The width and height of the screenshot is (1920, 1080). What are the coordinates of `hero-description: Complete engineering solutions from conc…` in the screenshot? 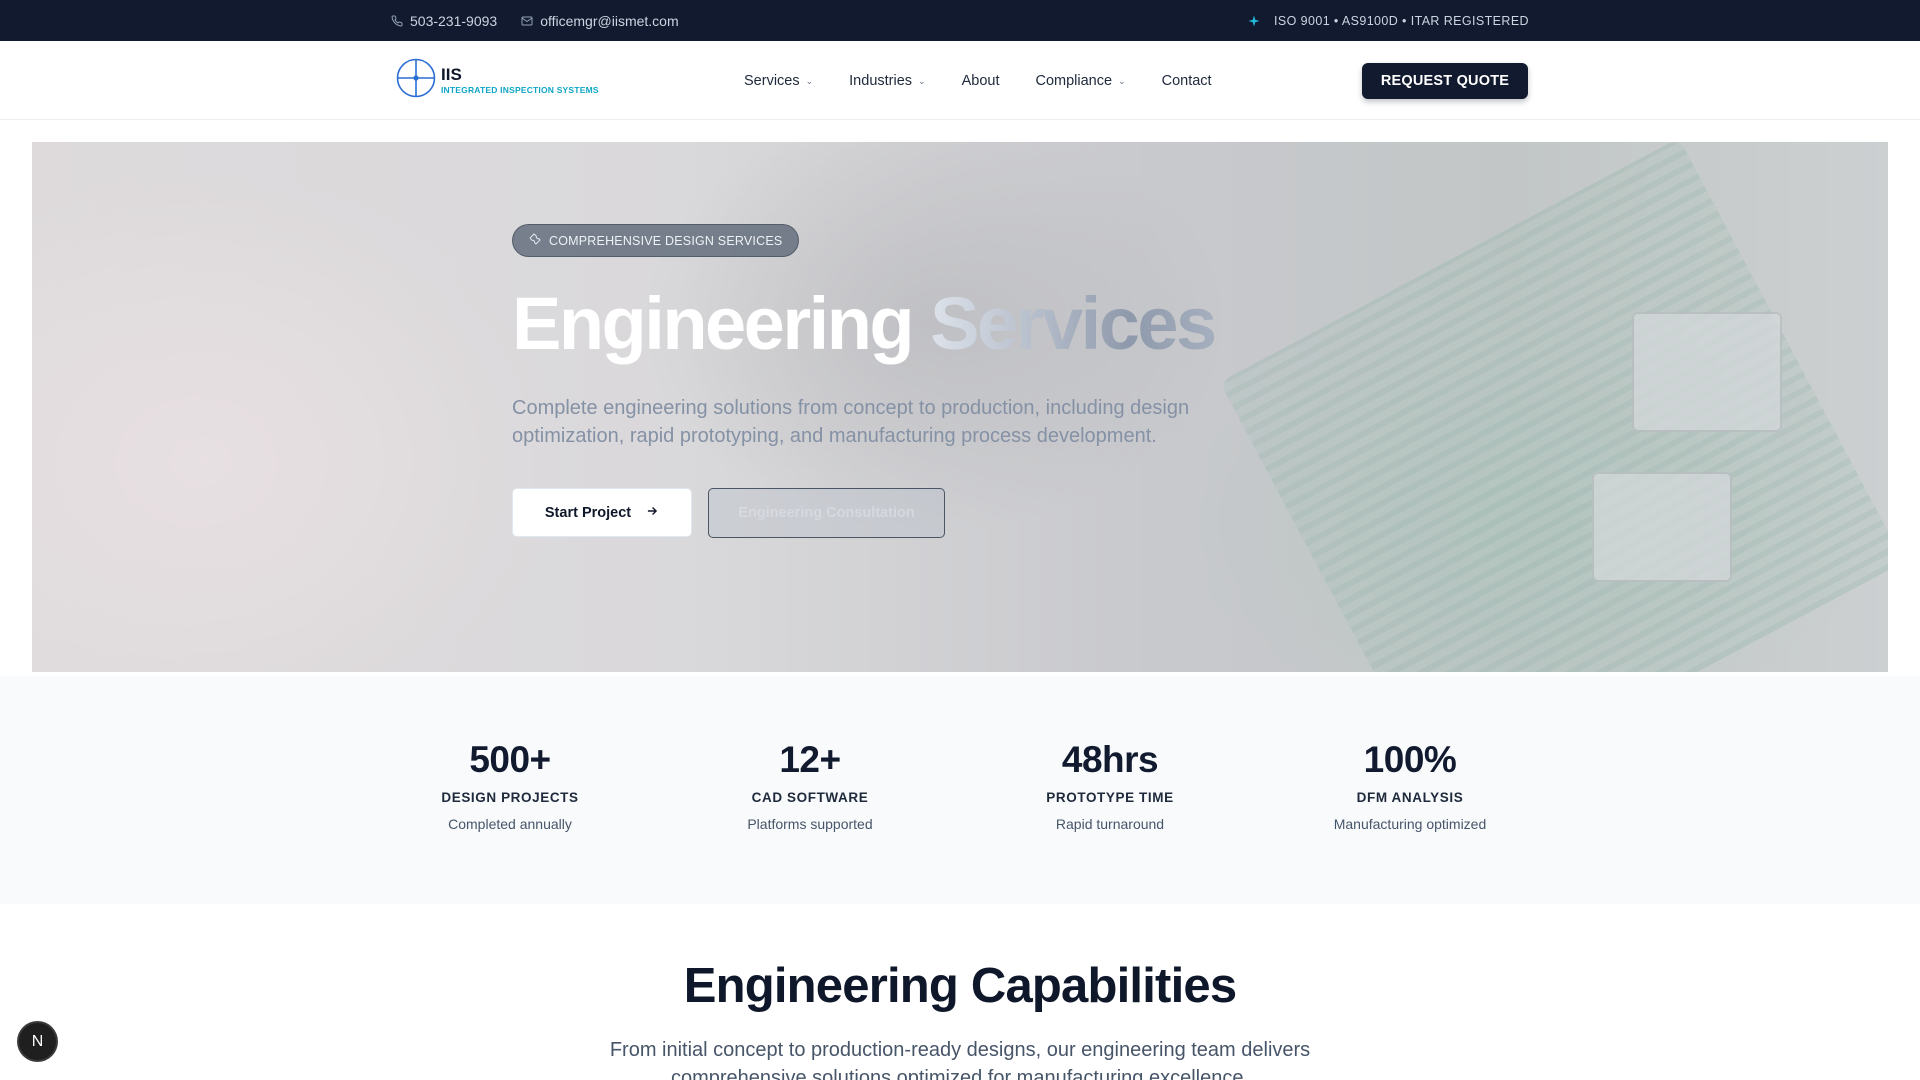 It's located at (851, 422).